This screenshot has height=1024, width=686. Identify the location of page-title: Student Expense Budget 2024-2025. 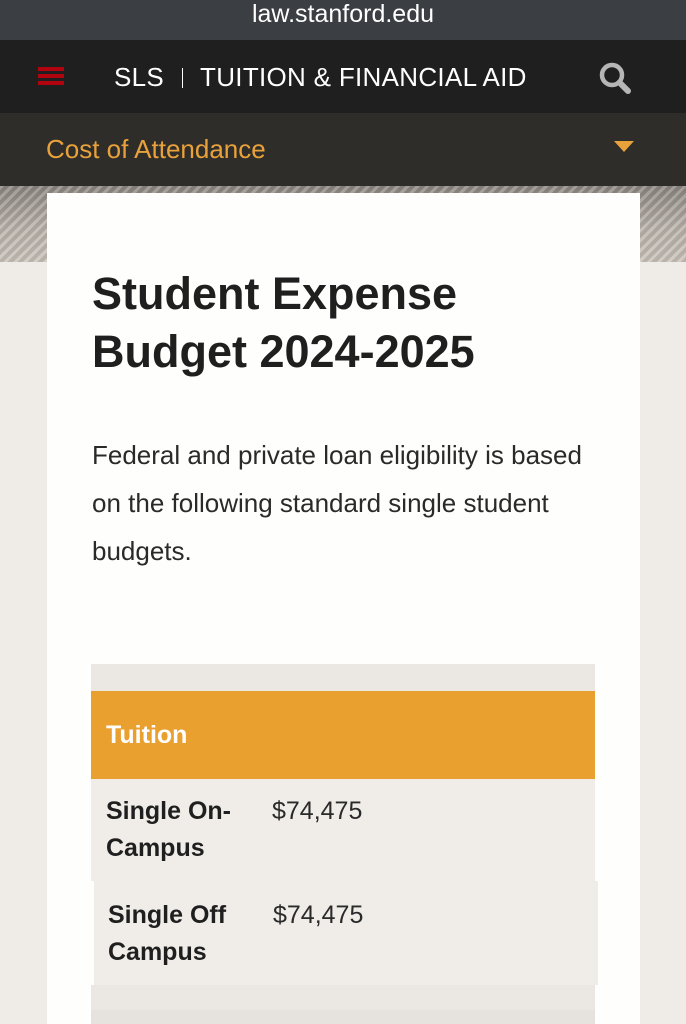
(283, 322).